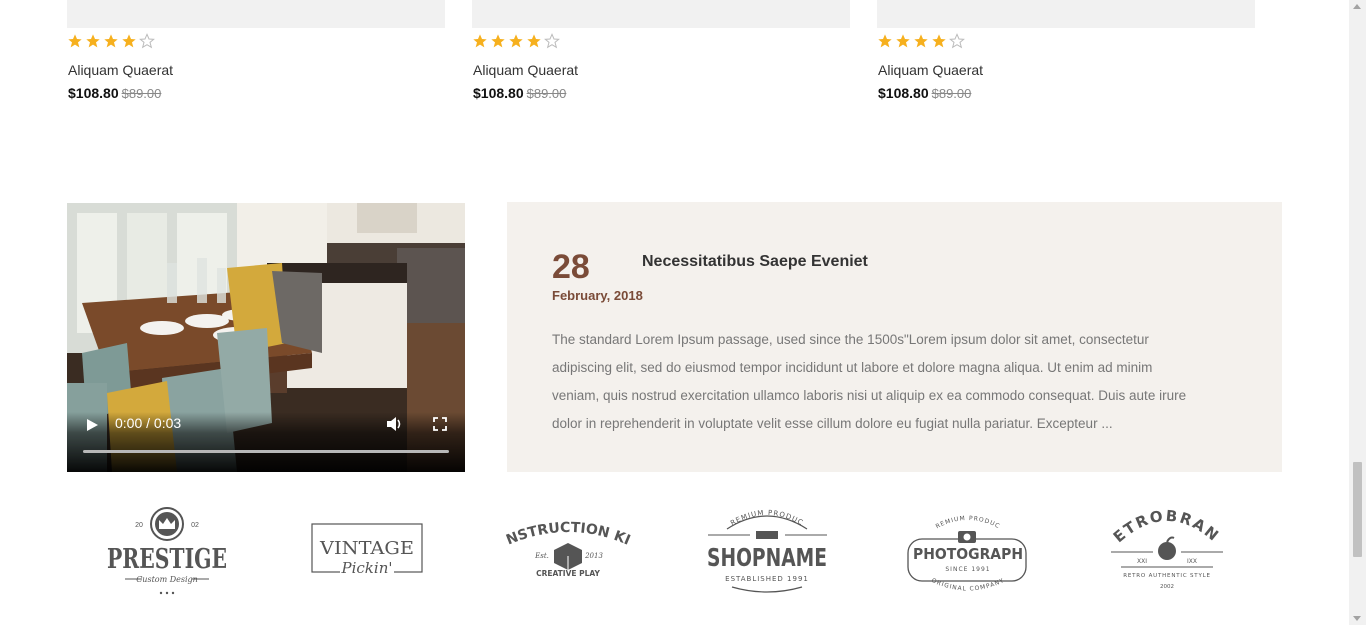 Image resolution: width=1366 pixels, height=625 pixels. I want to click on page-scrollbar, so click(1357, 312).